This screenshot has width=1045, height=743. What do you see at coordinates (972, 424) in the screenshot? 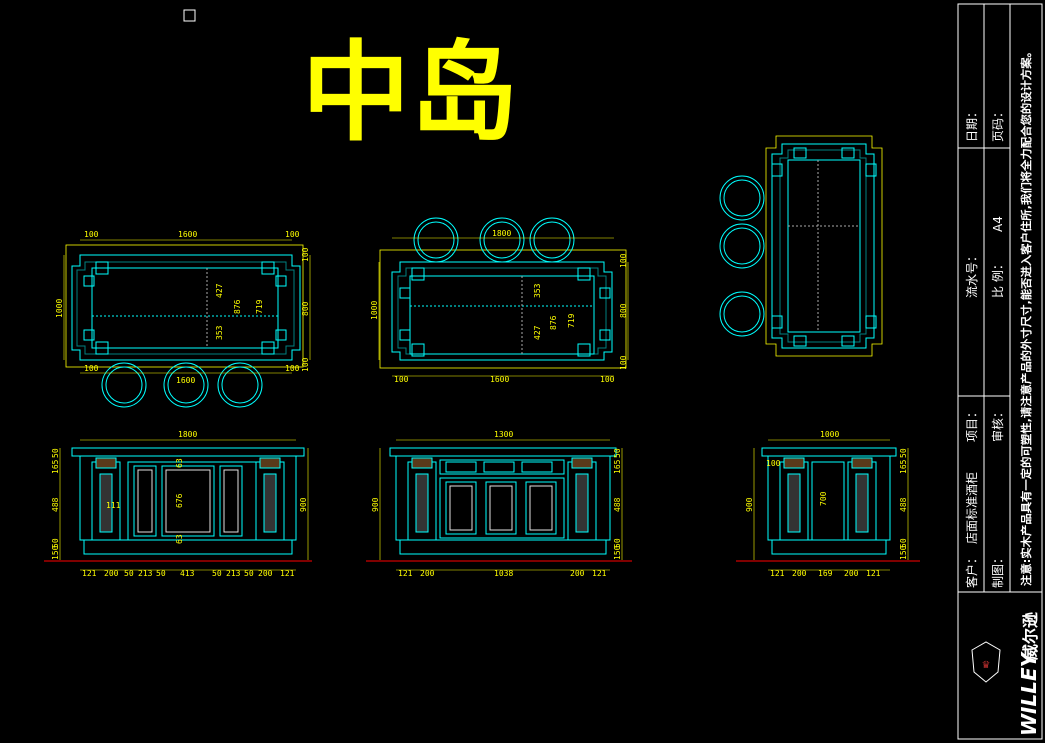
I see `item-label: 项目：` at bounding box center [972, 424].